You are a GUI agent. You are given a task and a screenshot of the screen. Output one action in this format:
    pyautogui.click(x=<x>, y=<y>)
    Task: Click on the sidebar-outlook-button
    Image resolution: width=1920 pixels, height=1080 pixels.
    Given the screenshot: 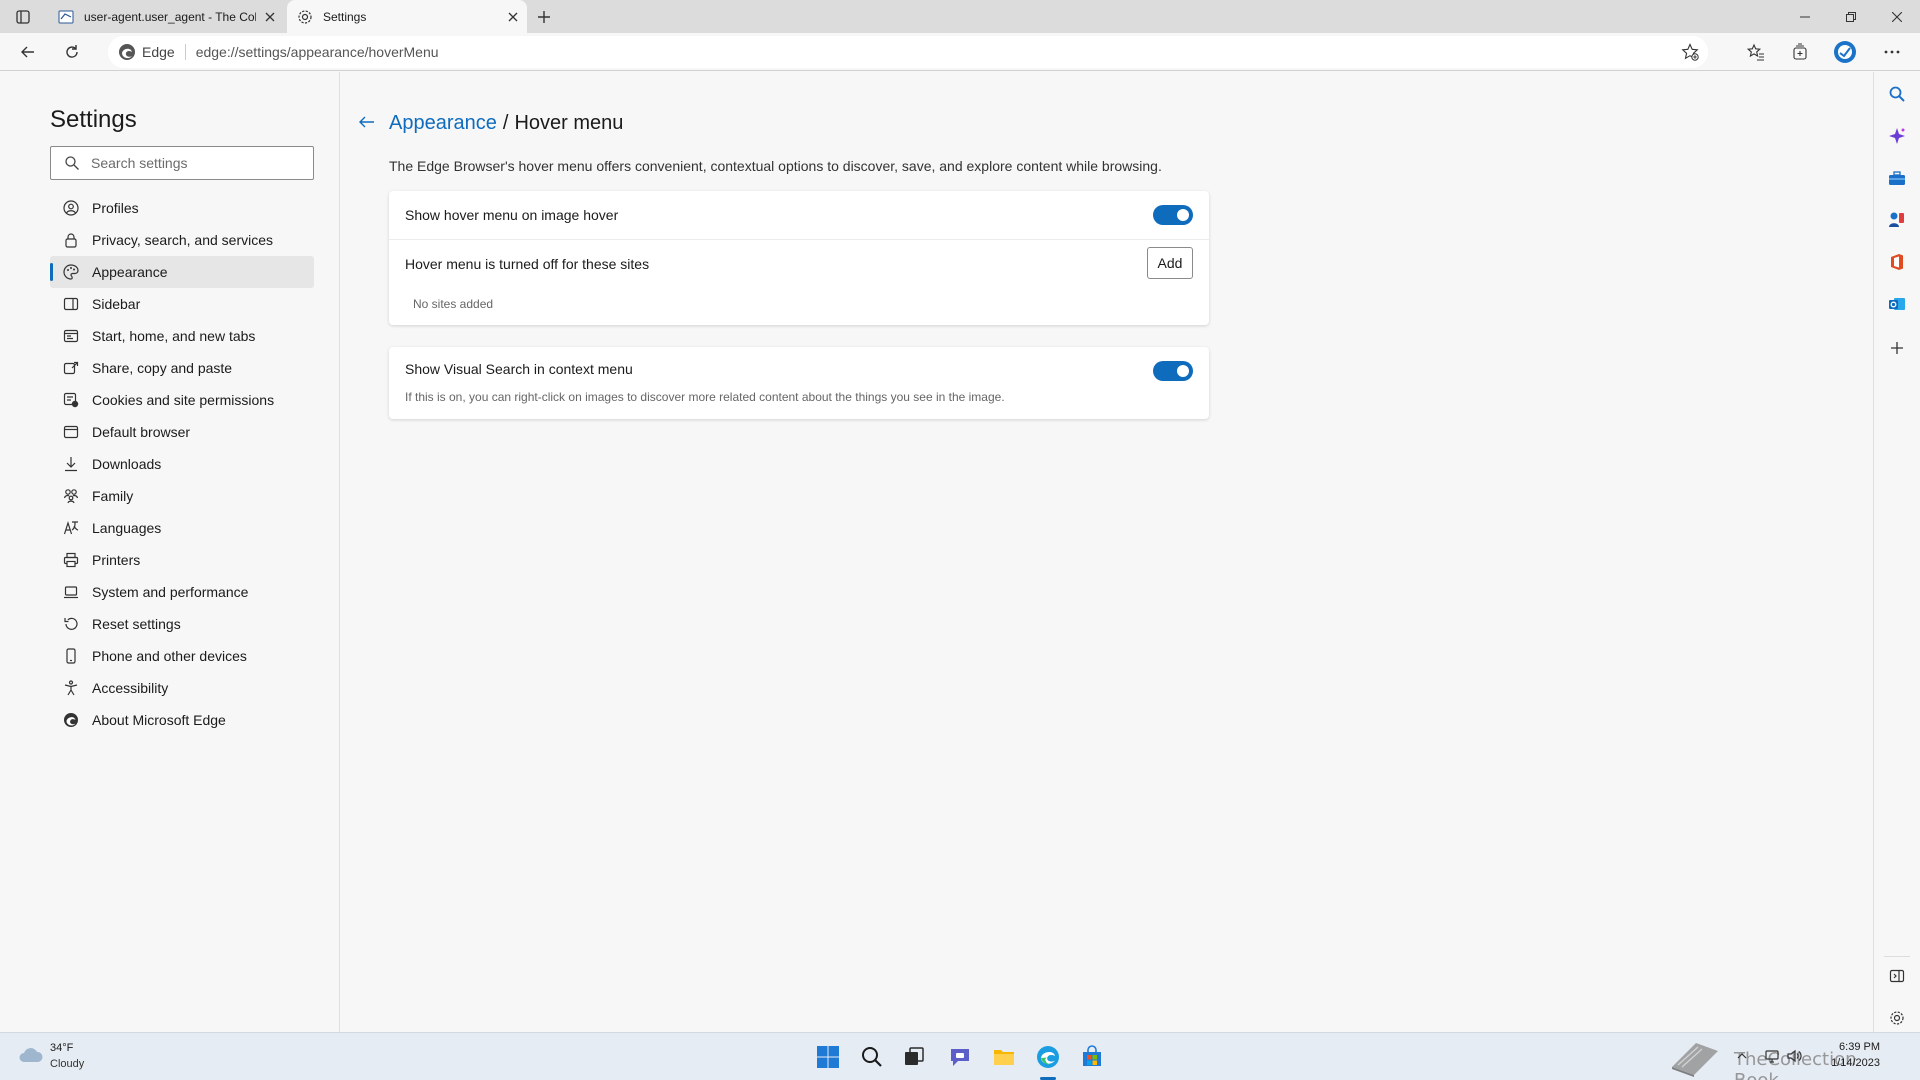 What is the action you would take?
    pyautogui.click(x=1897, y=304)
    